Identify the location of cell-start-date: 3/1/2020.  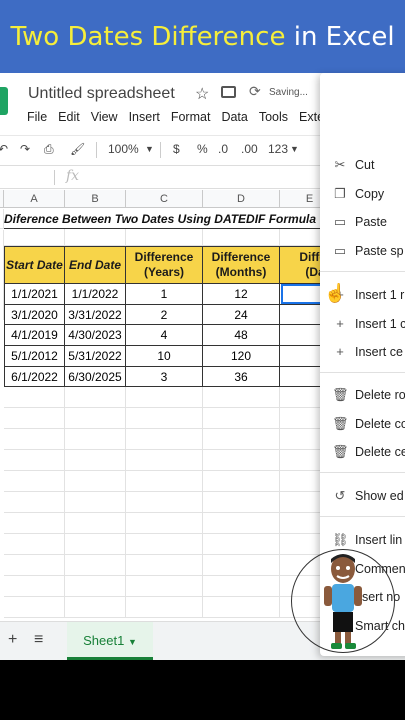
(34, 315).